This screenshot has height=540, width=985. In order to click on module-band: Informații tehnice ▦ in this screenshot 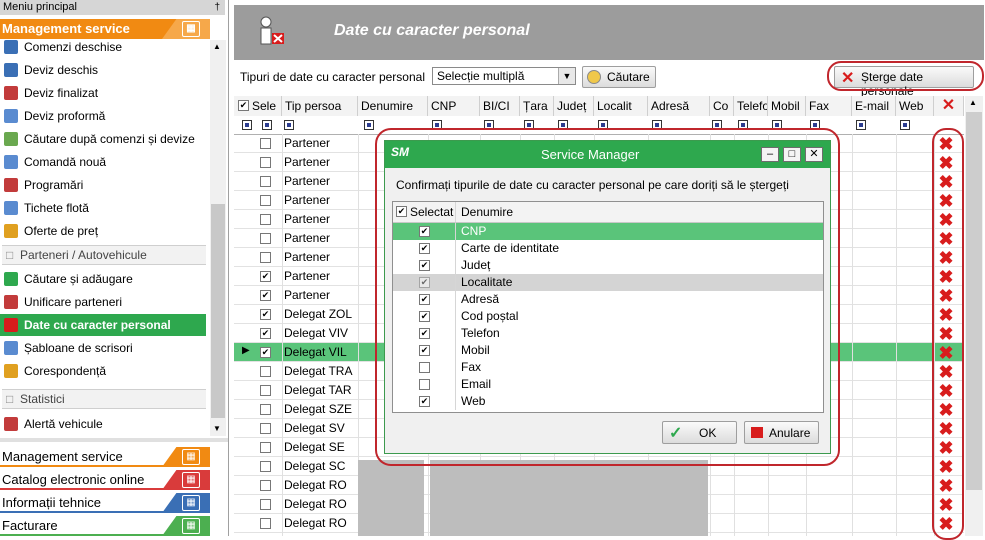, I will do `click(105, 503)`.